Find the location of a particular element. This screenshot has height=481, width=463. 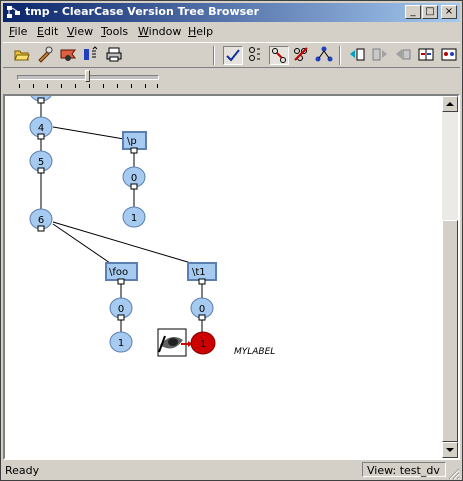

nav-forward-icon is located at coordinates (379, 54).